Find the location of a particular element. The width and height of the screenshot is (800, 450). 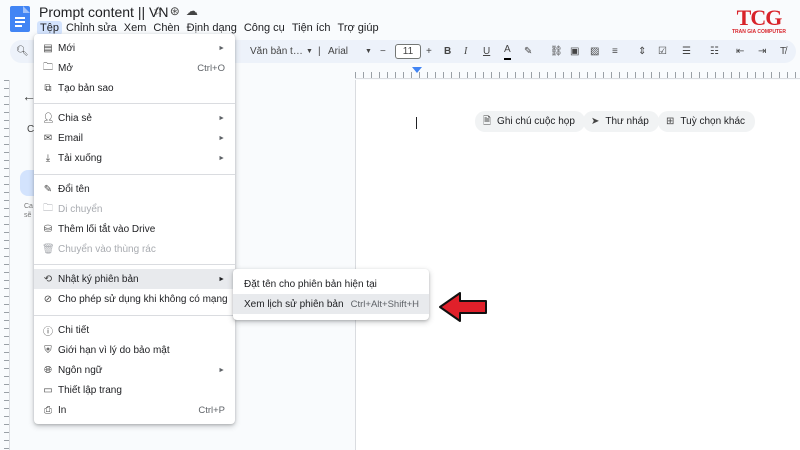

outline-note: Ca sẽ is located at coordinates (28, 211).